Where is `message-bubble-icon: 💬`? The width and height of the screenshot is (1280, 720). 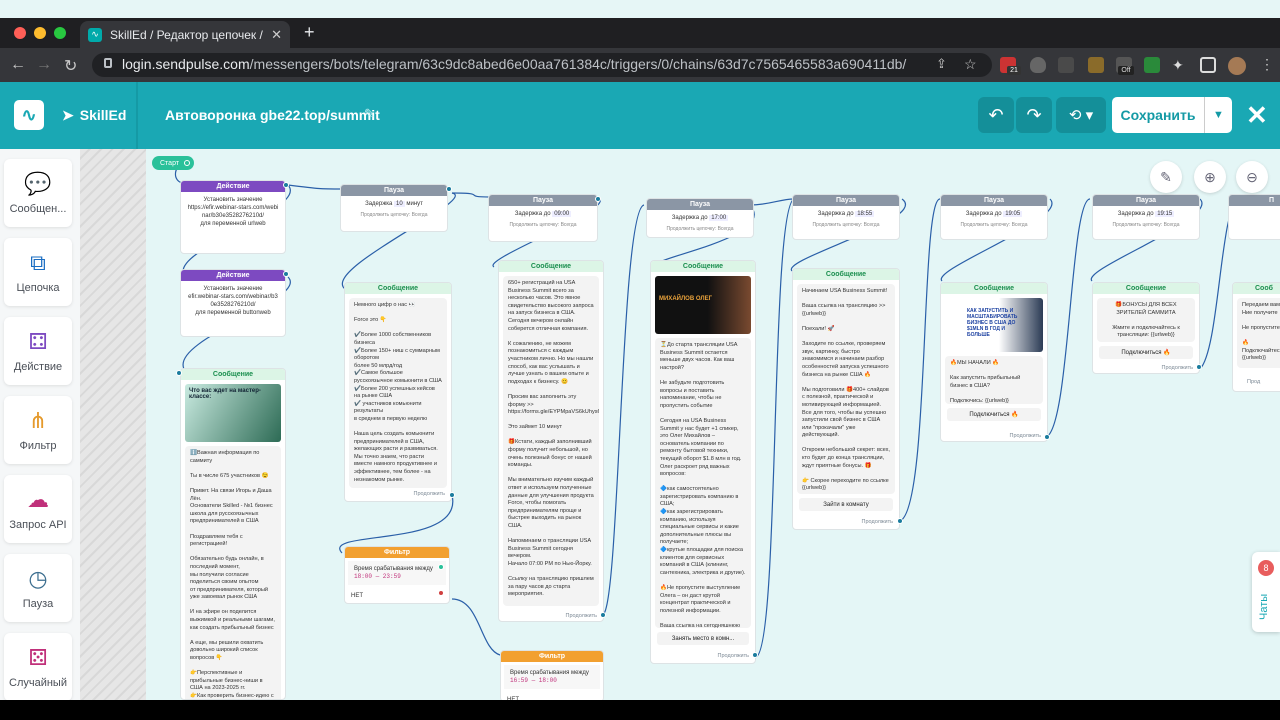
message-bubble-icon: 💬 is located at coordinates (38, 183).